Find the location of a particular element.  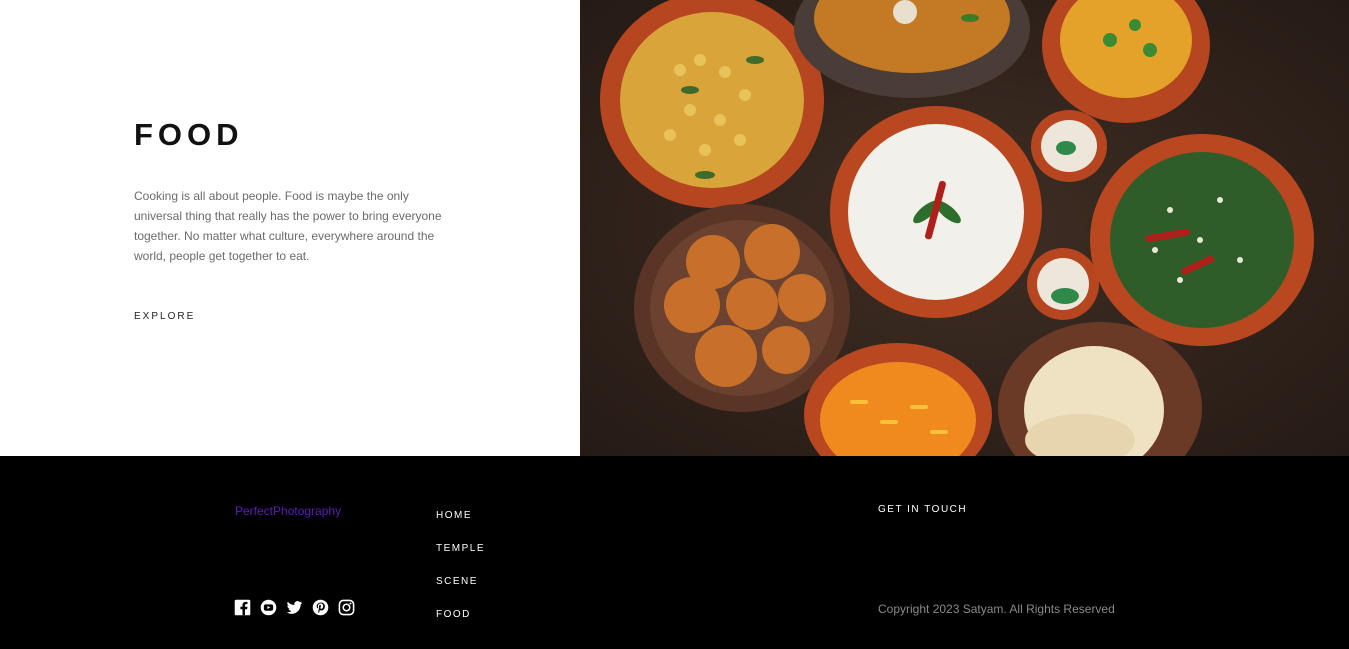

social-links is located at coordinates (294, 607).